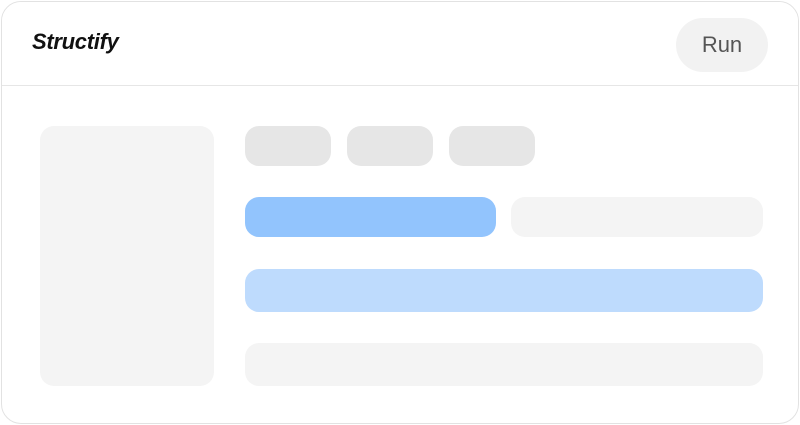 This screenshot has width=800, height=425. I want to click on run-button: Run, so click(722, 45).